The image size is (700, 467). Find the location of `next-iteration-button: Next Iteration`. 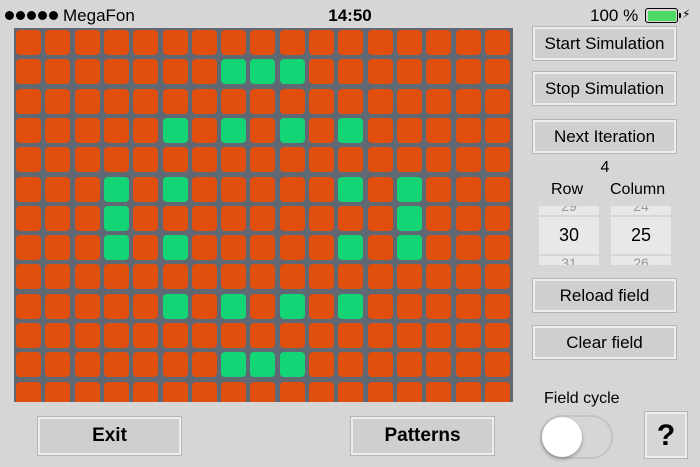

next-iteration-button: Next Iteration is located at coordinates (604, 136).